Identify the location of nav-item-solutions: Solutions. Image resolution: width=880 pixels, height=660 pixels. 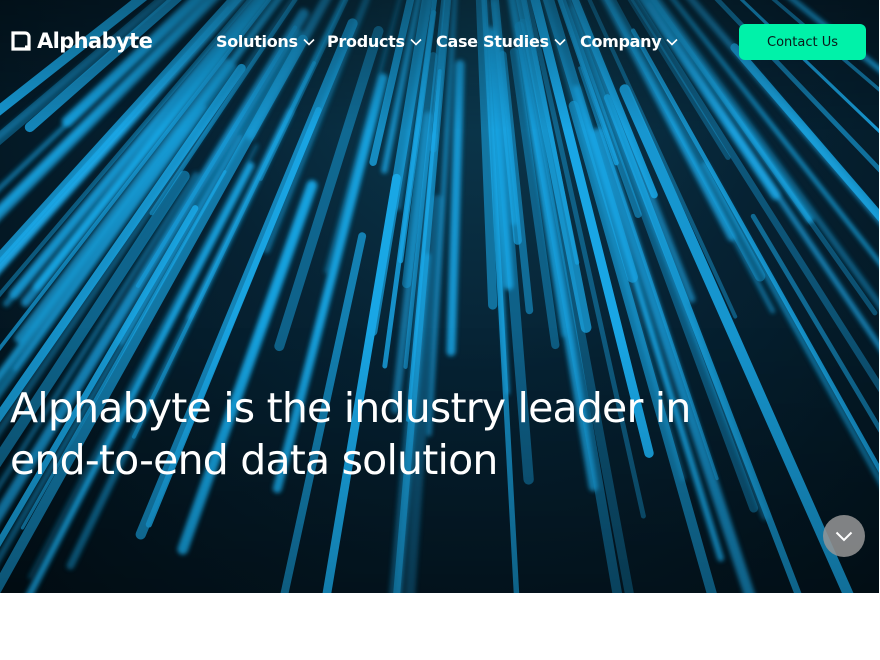
(265, 41).